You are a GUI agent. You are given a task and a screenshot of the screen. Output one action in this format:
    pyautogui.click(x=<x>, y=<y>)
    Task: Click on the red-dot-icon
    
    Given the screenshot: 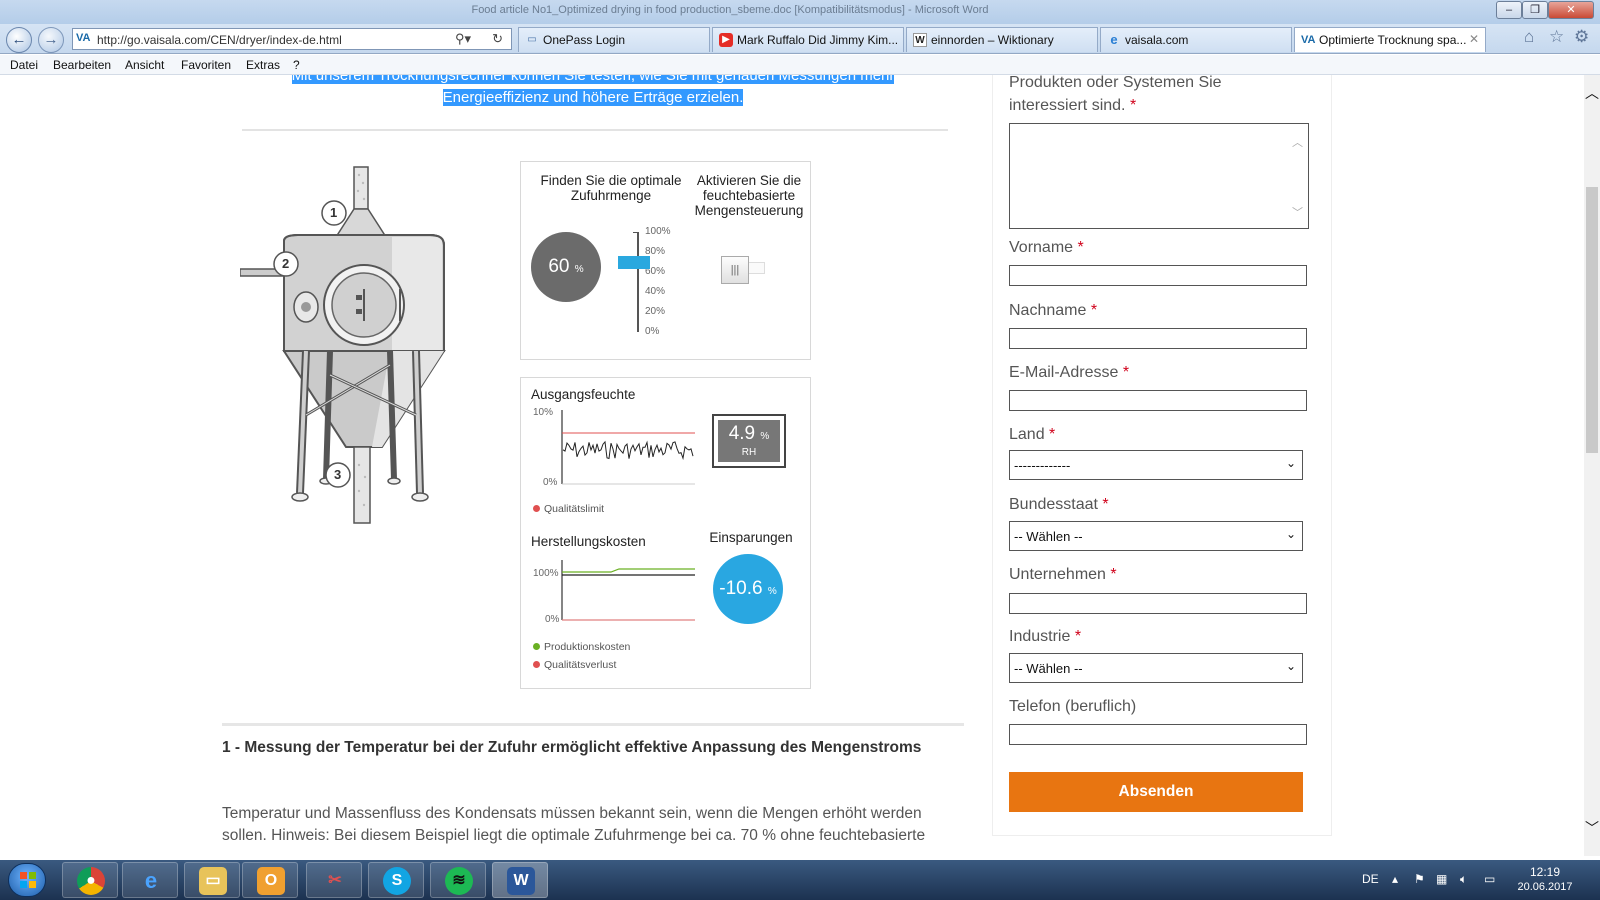 What is the action you would take?
    pyautogui.click(x=536, y=508)
    